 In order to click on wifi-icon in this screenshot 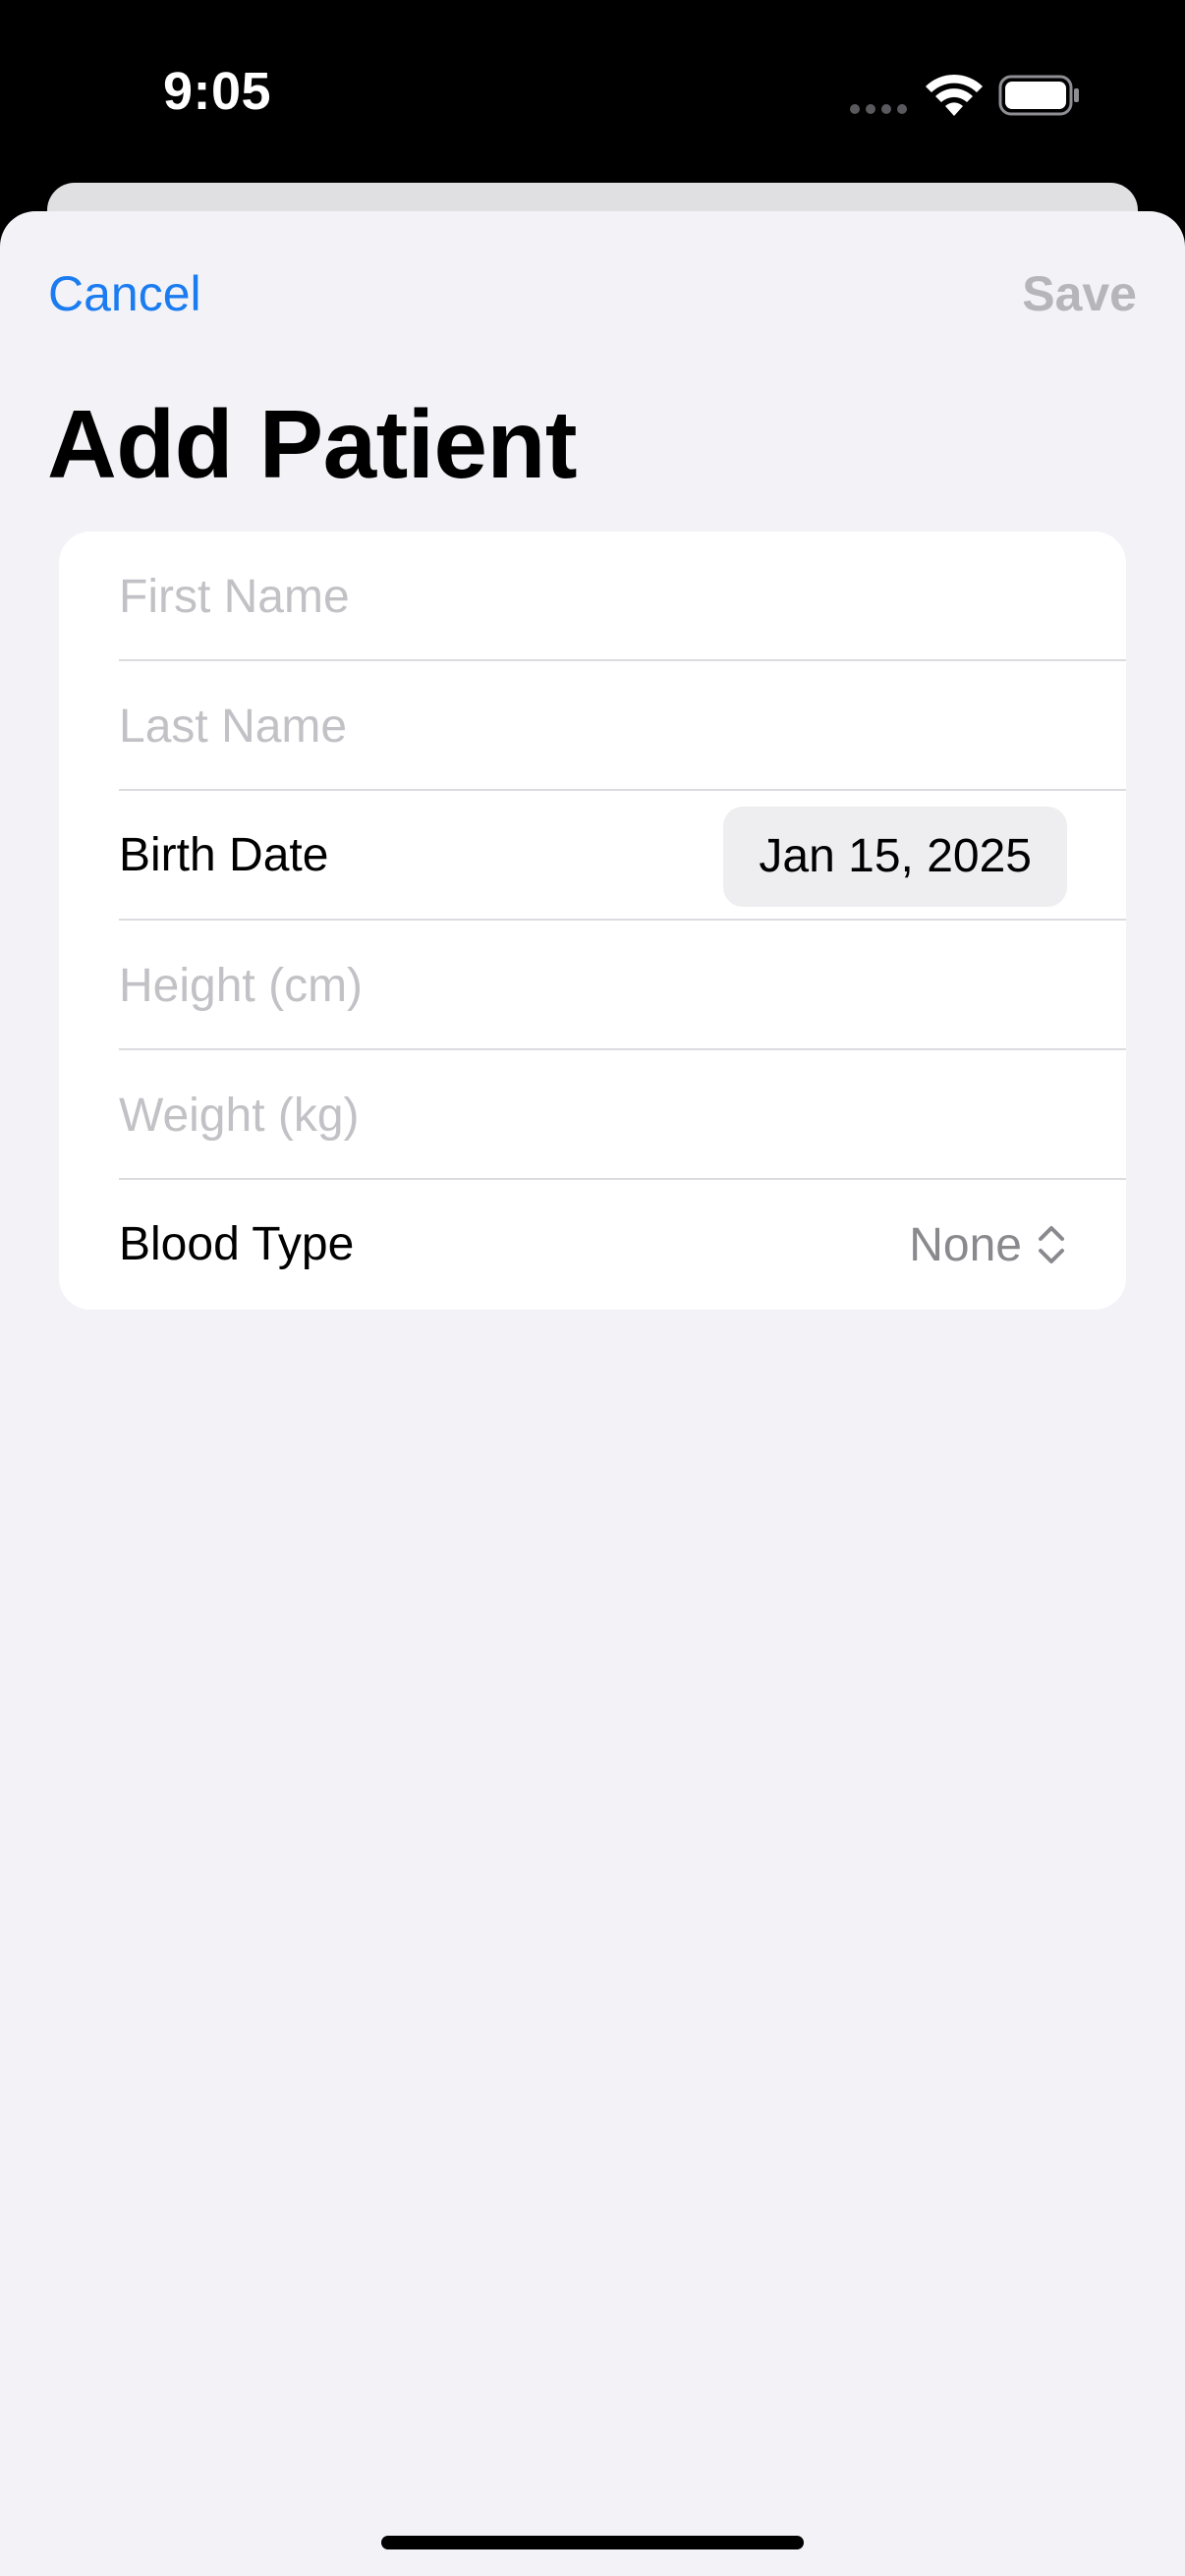, I will do `click(955, 95)`.